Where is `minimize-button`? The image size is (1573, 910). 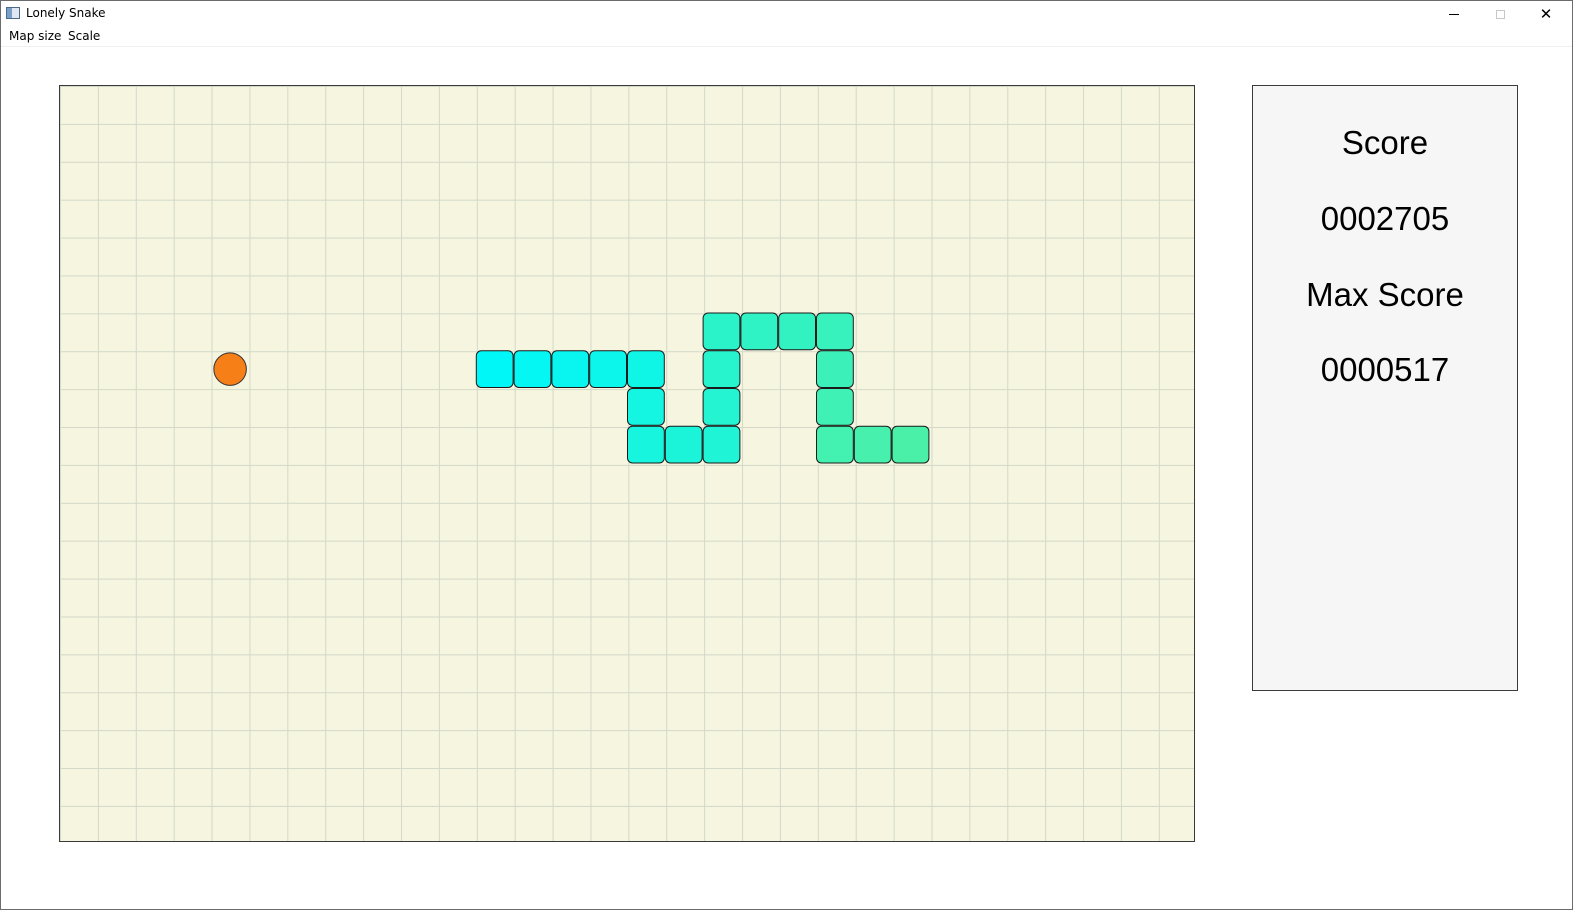 minimize-button is located at coordinates (1454, 14).